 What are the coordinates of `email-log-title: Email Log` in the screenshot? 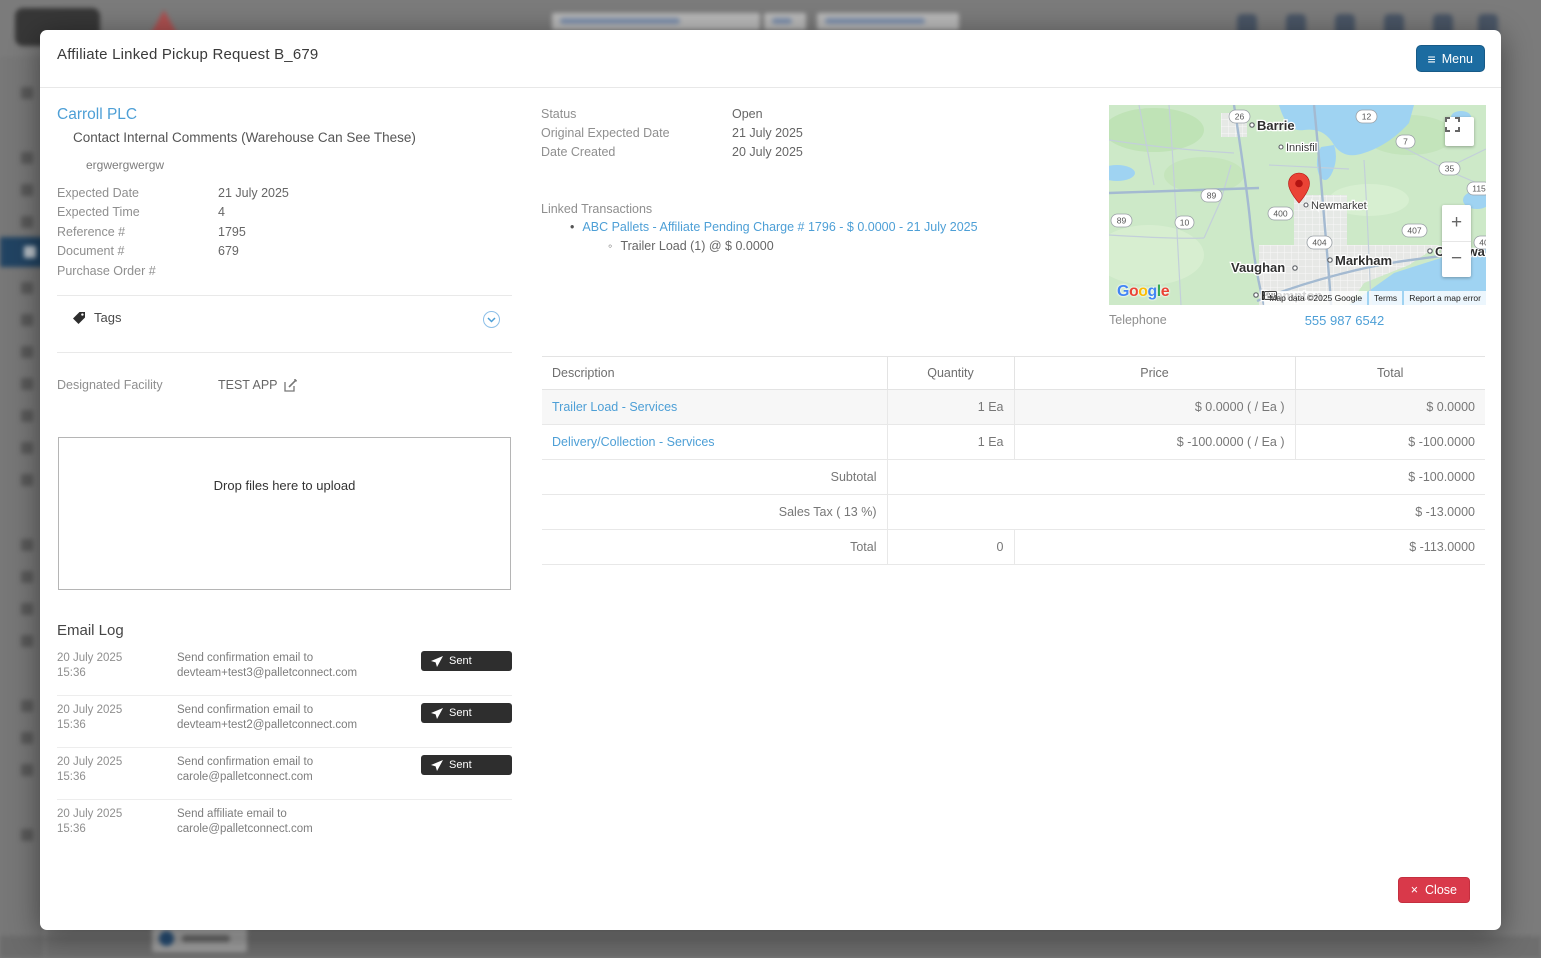 It's located at (90, 630).